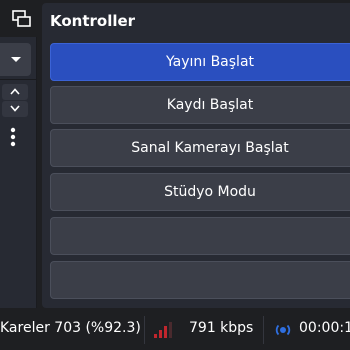  Describe the element at coordinates (18, 79) in the screenshot. I see `divider` at that location.